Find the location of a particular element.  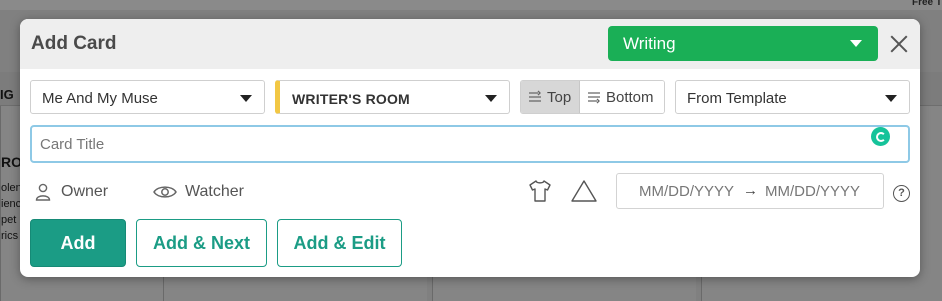

card-title-input is located at coordinates (470, 144).